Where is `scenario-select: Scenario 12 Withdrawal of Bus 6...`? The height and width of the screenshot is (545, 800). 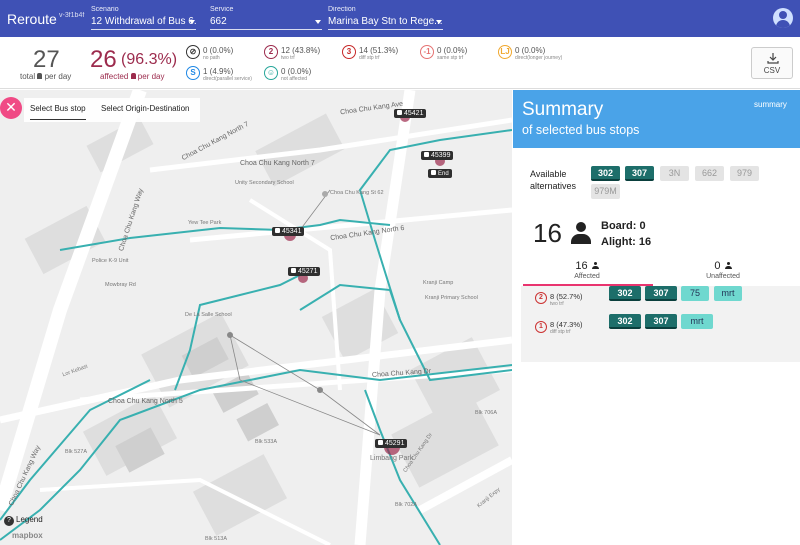
scenario-select: Scenario 12 Withdrawal of Bus 6... is located at coordinates (143, 18).